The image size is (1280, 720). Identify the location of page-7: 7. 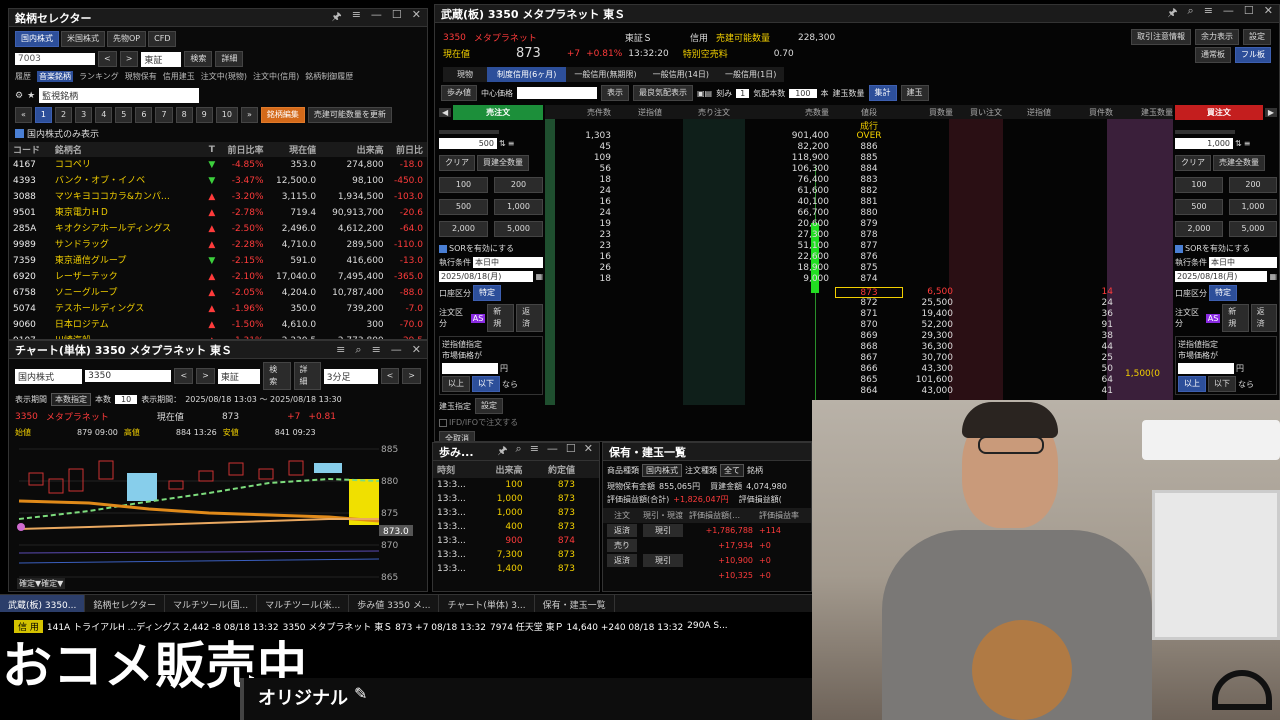
(164, 115).